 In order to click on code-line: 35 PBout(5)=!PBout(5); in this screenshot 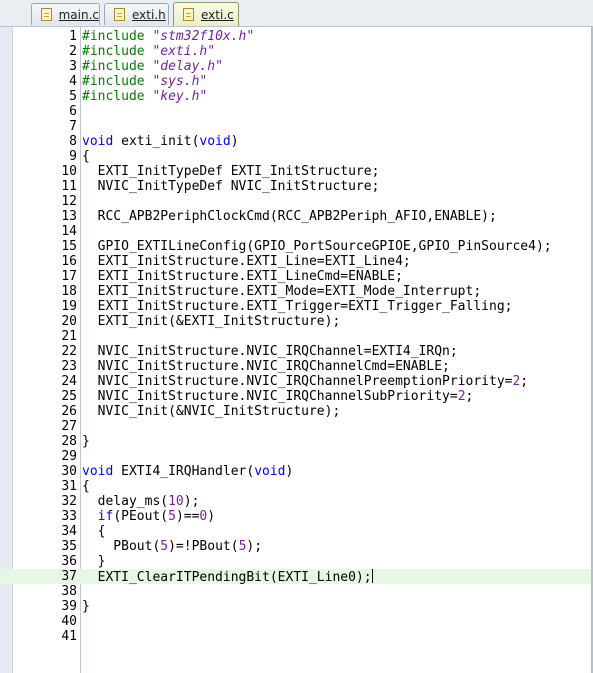, I will do `click(296, 546)`.